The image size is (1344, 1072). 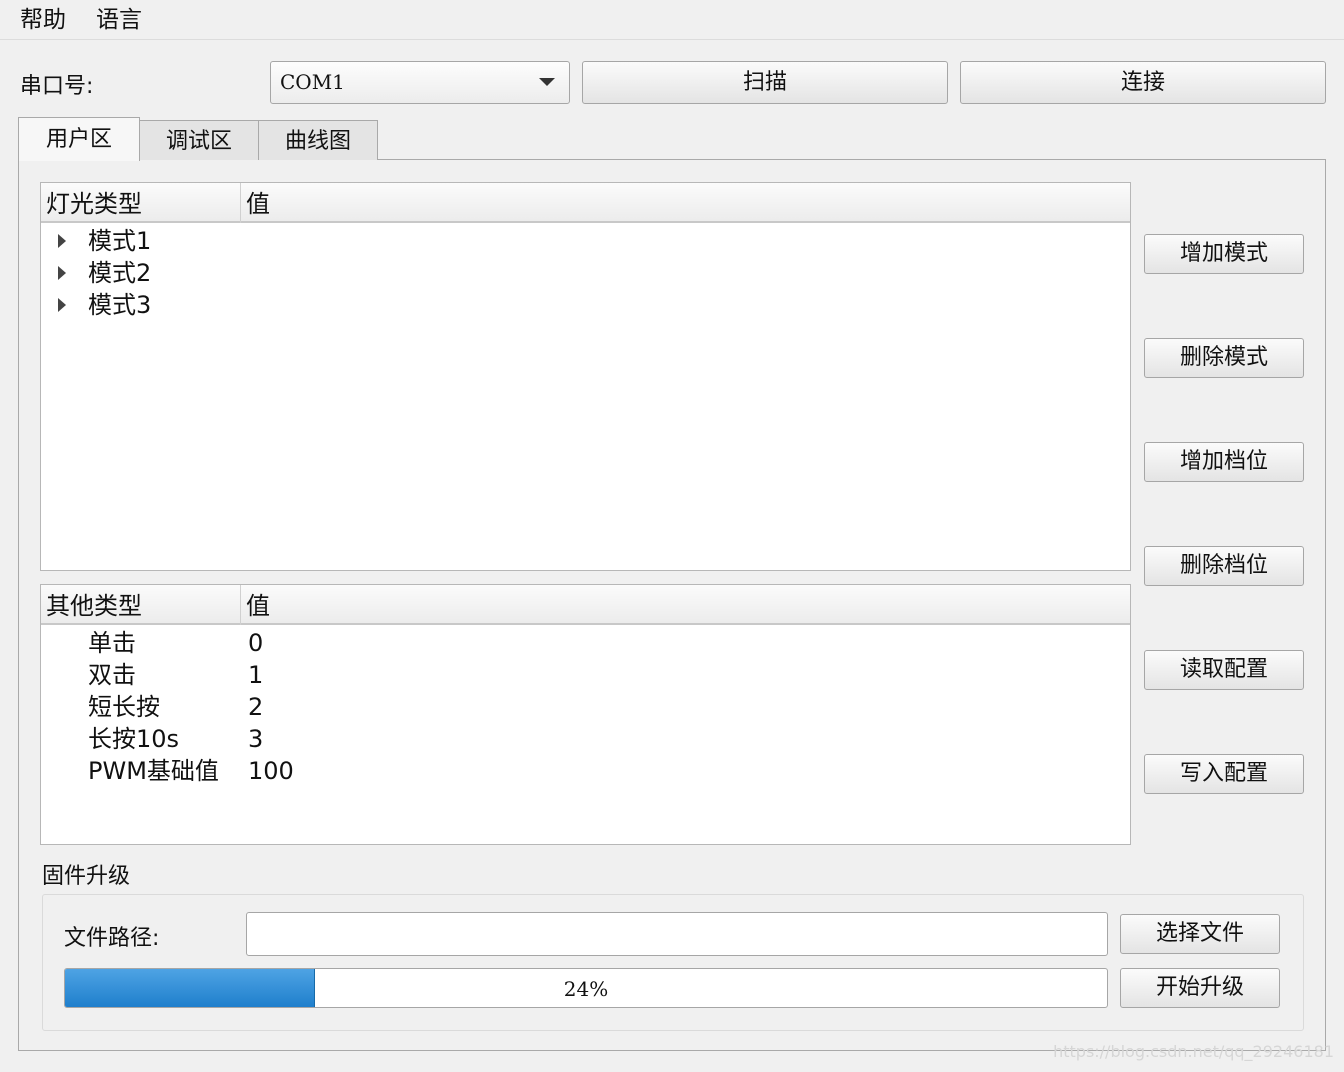 What do you see at coordinates (1224, 254) in the screenshot?
I see `add-mode-button: 增加模式` at bounding box center [1224, 254].